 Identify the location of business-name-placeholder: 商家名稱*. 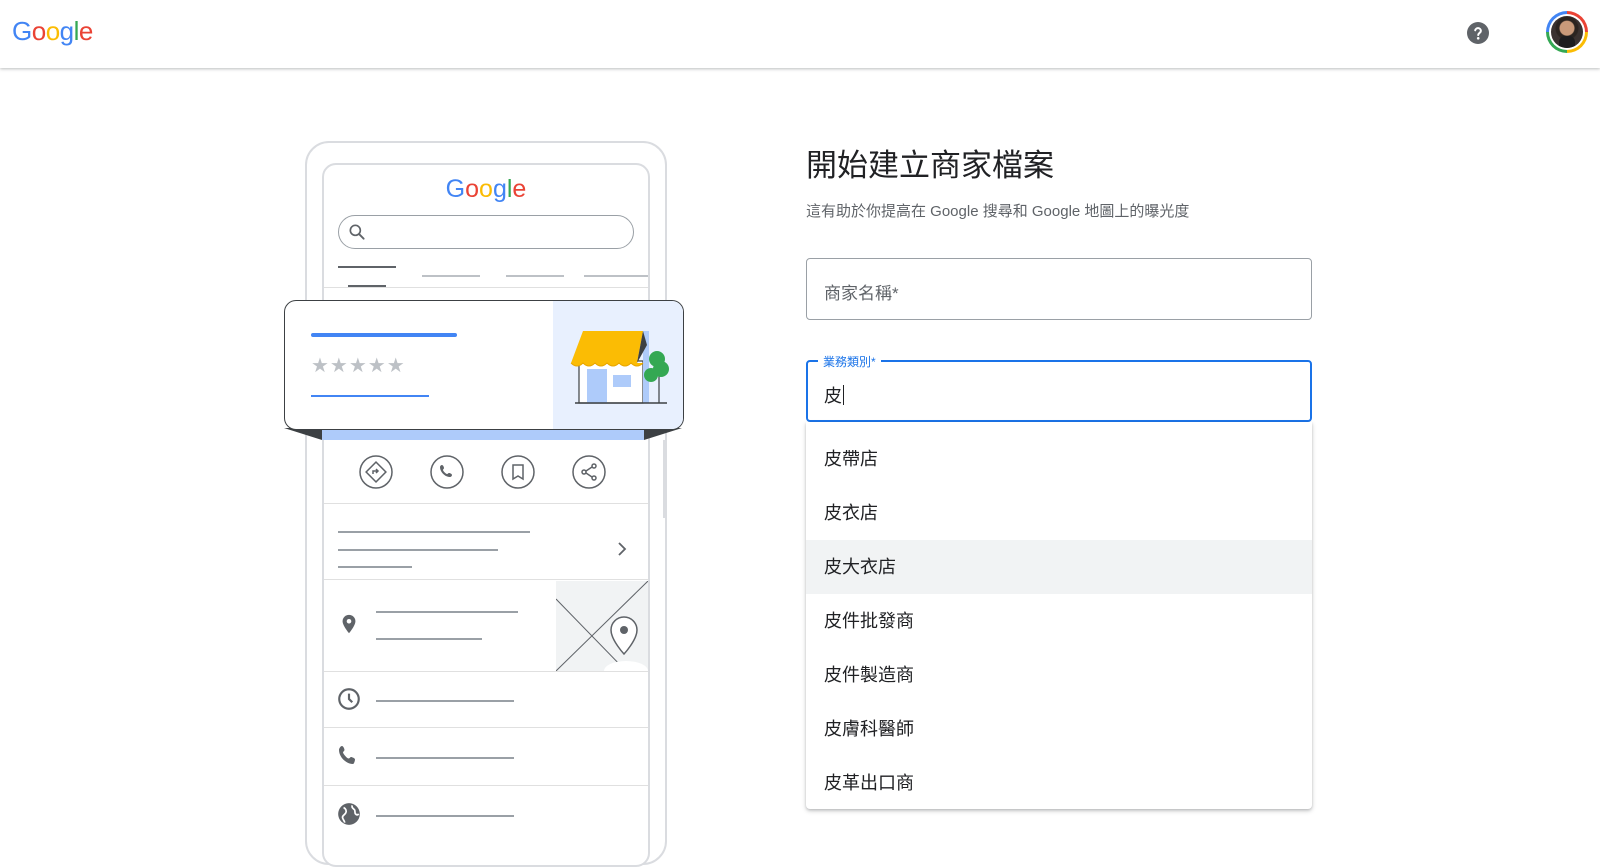
(861, 293).